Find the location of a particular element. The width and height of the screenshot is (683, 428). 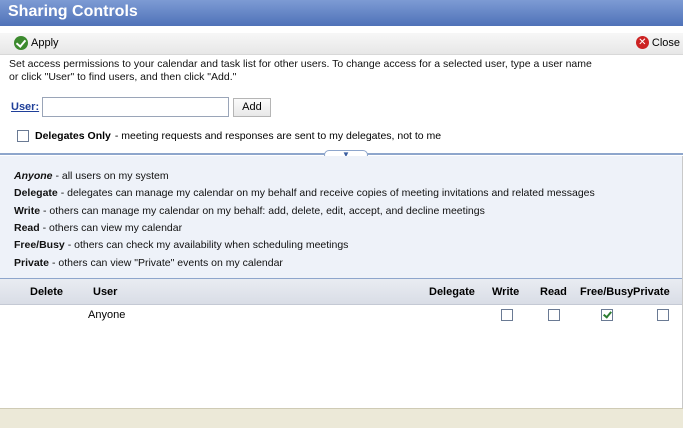

column-header-freebusy: Free/Busy is located at coordinates (607, 292).